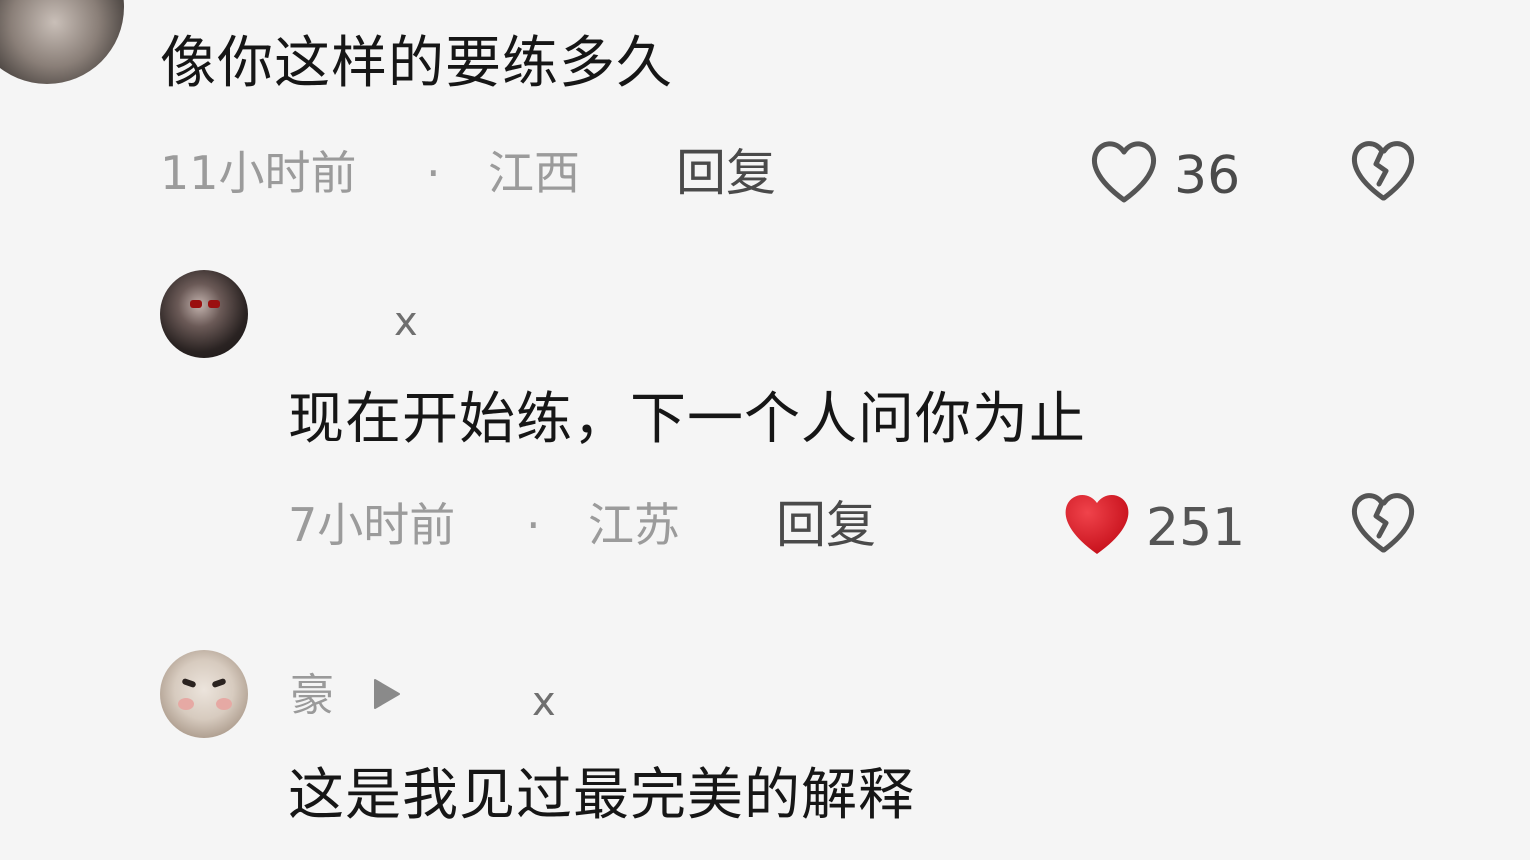 This screenshot has height=860, width=1530. Describe the element at coordinates (687, 419) in the screenshot. I see `comment-text: 现在开始练，下一个人问你为止` at that location.